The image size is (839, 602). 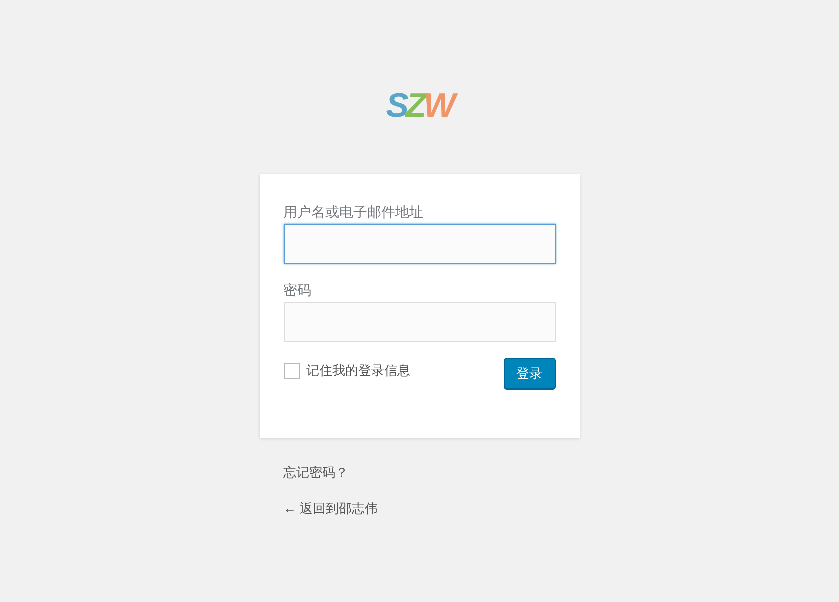 I want to click on input-field, so click(x=420, y=244).